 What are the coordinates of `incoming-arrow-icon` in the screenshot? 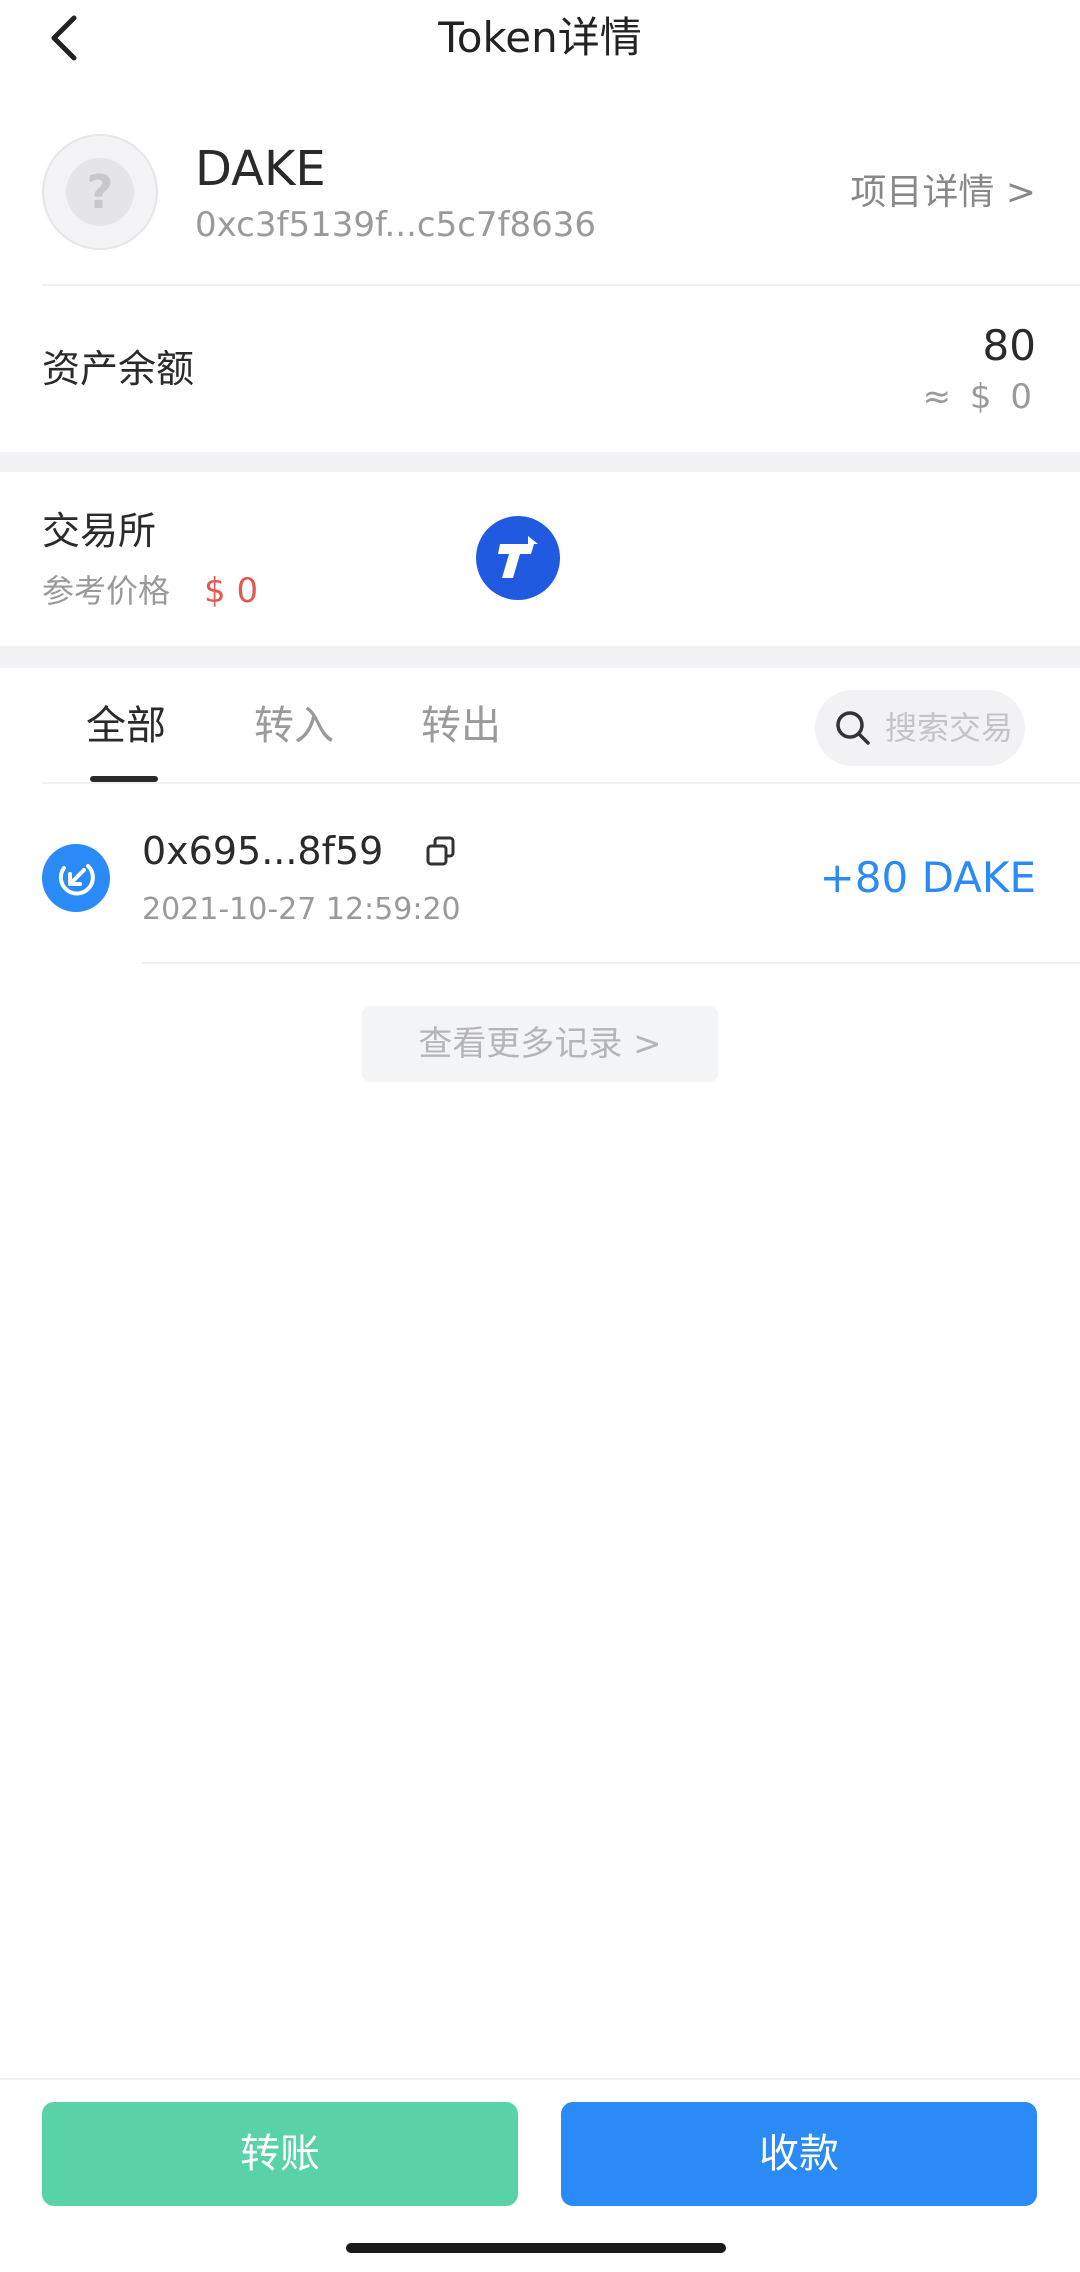 It's located at (76, 878).